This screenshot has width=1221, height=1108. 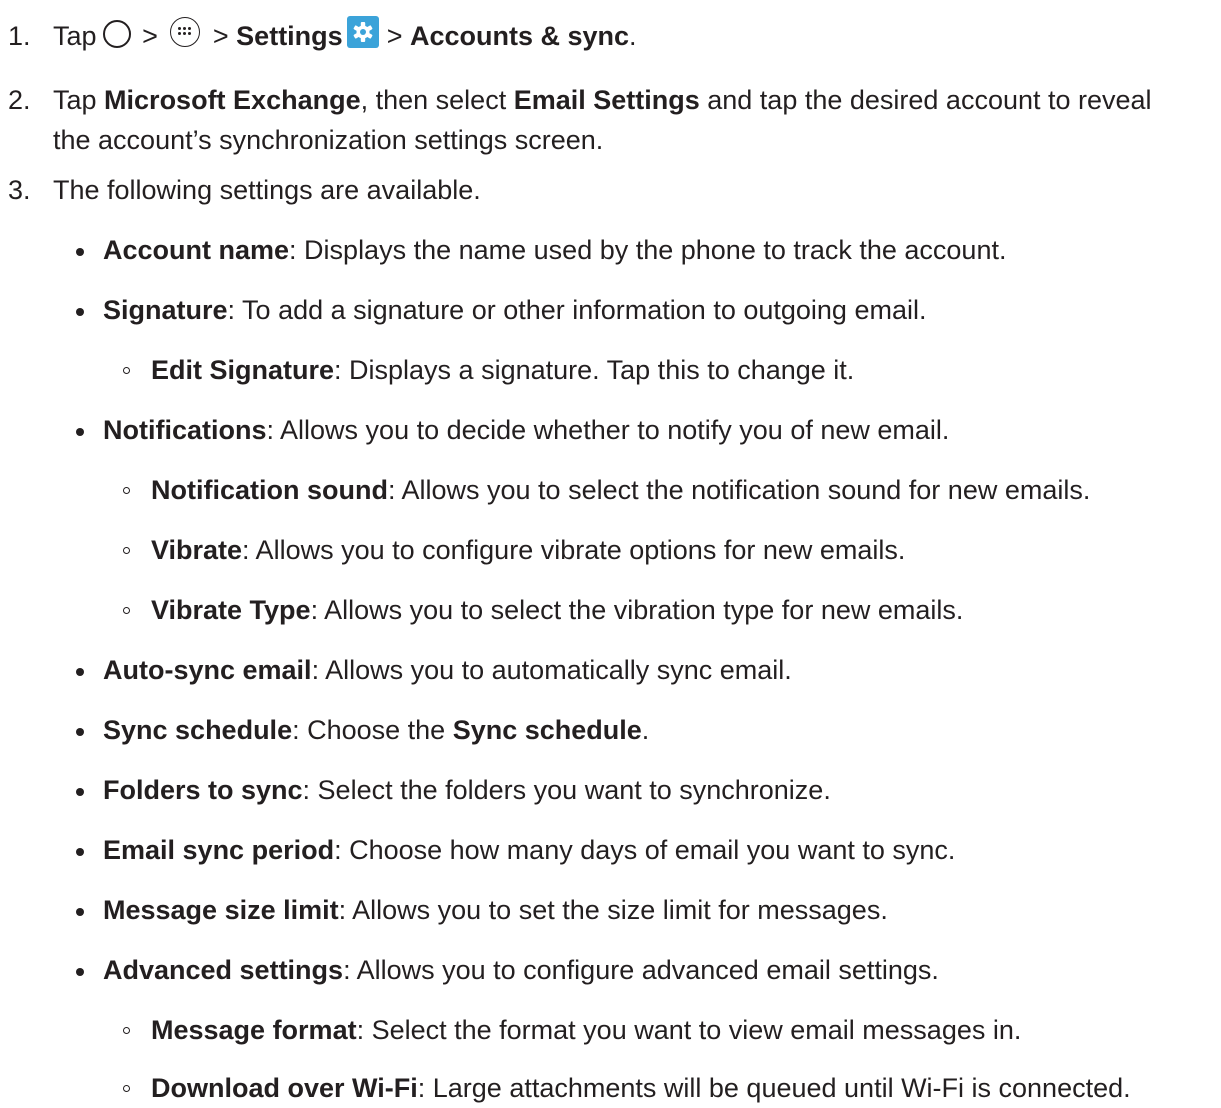 What do you see at coordinates (437, 100) in the screenshot?
I see `step-2-mid: , then select` at bounding box center [437, 100].